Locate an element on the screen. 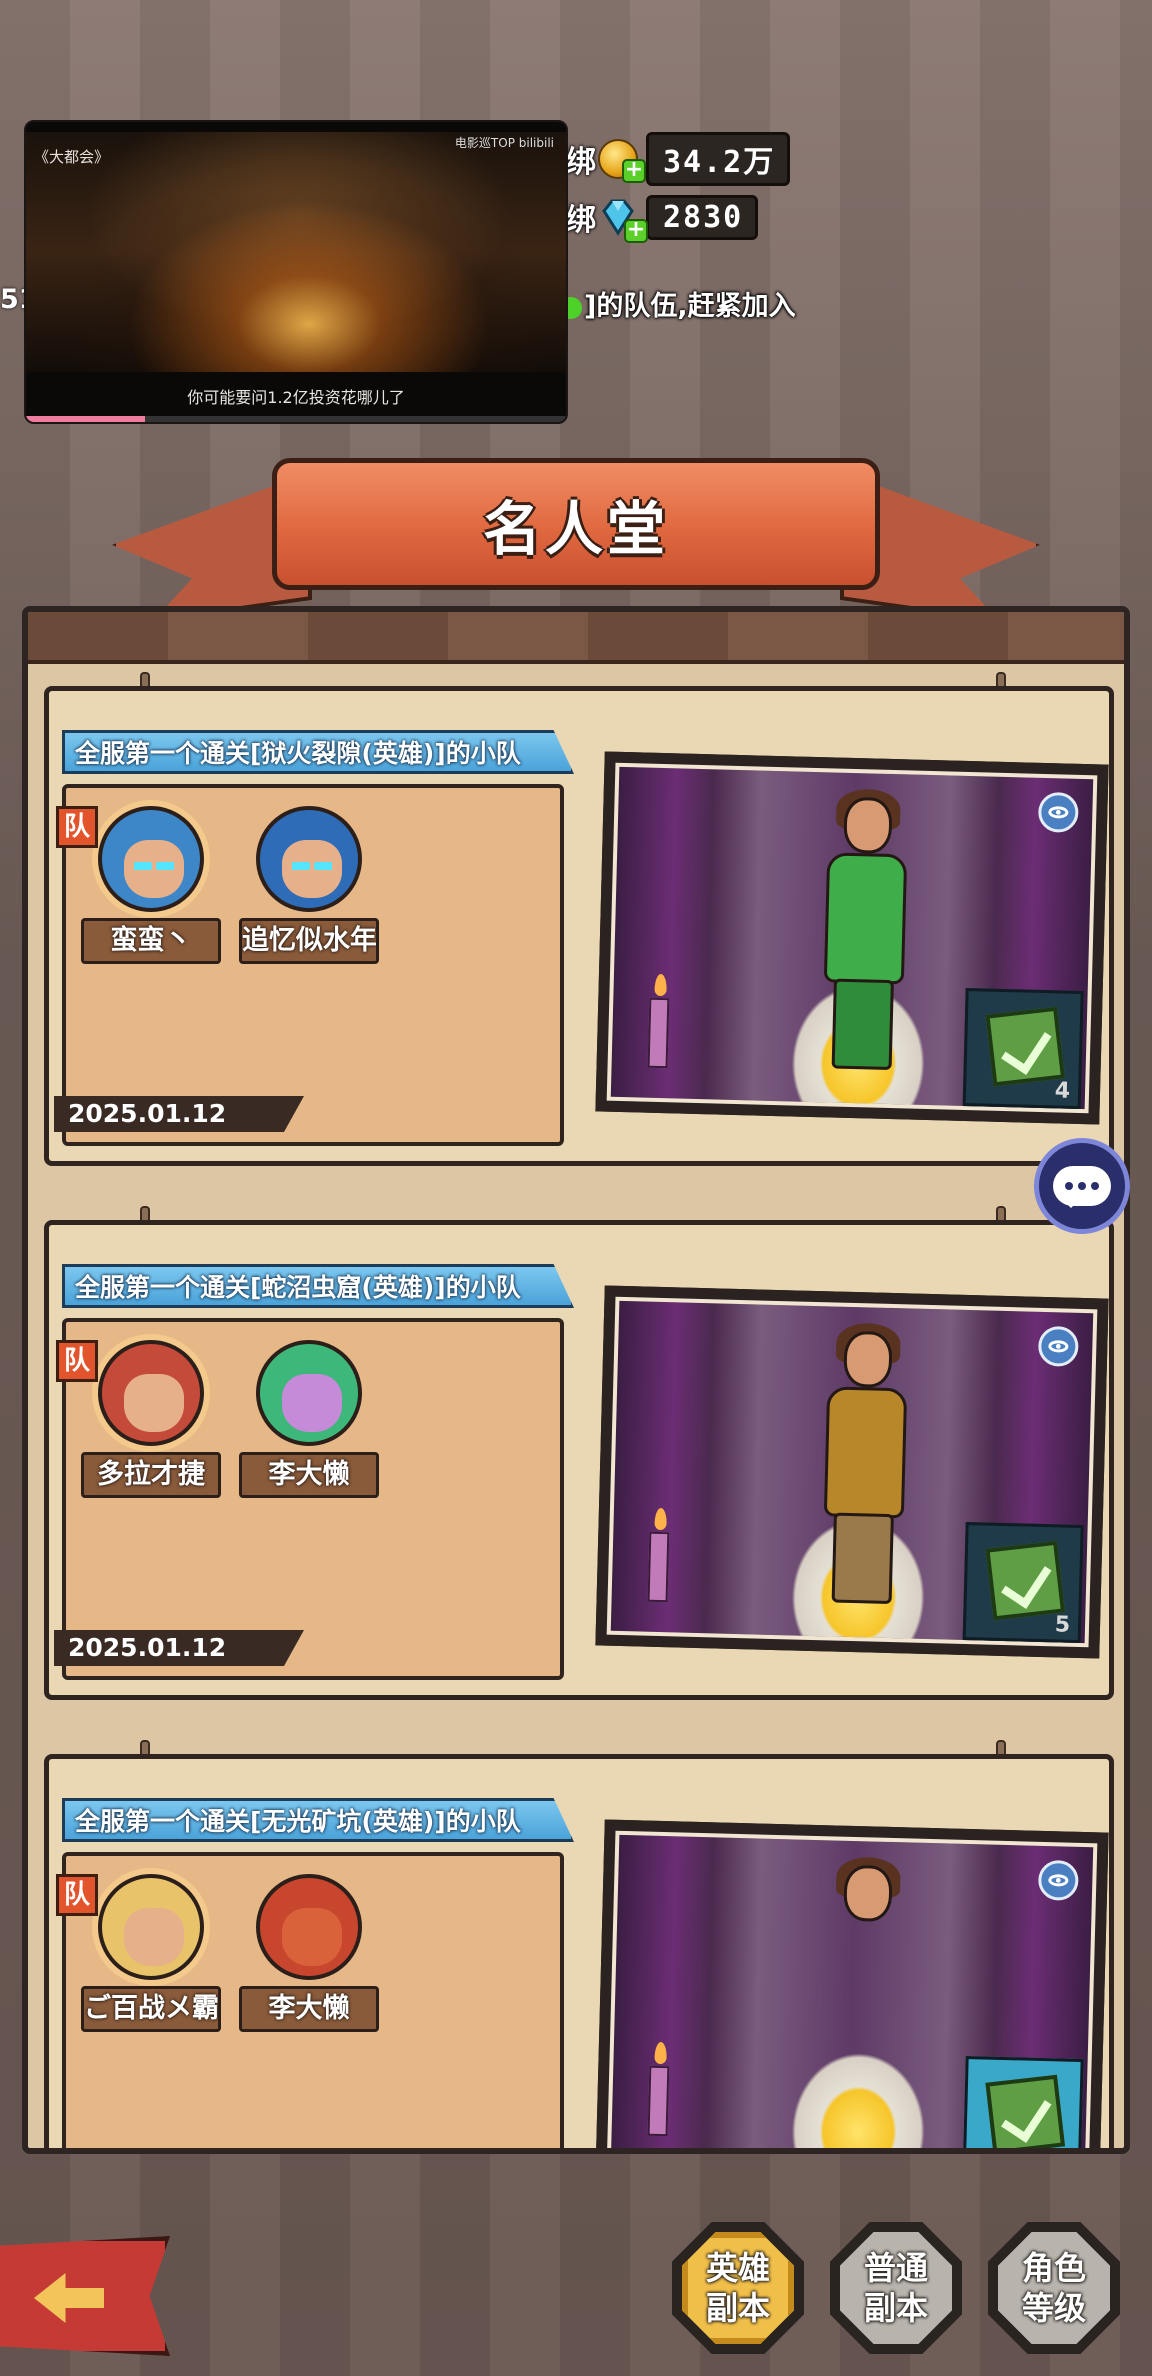  tab-label: 角色 等级 is located at coordinates (1054, 2288).